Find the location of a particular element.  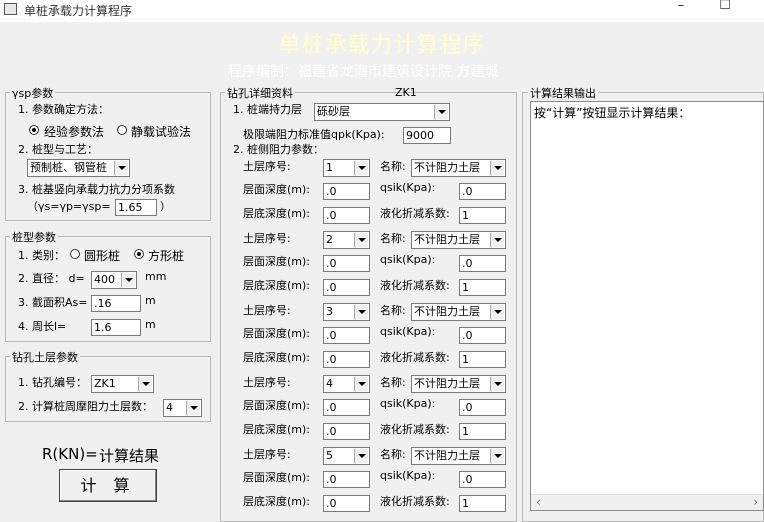

area-input: .16 is located at coordinates (116, 303).